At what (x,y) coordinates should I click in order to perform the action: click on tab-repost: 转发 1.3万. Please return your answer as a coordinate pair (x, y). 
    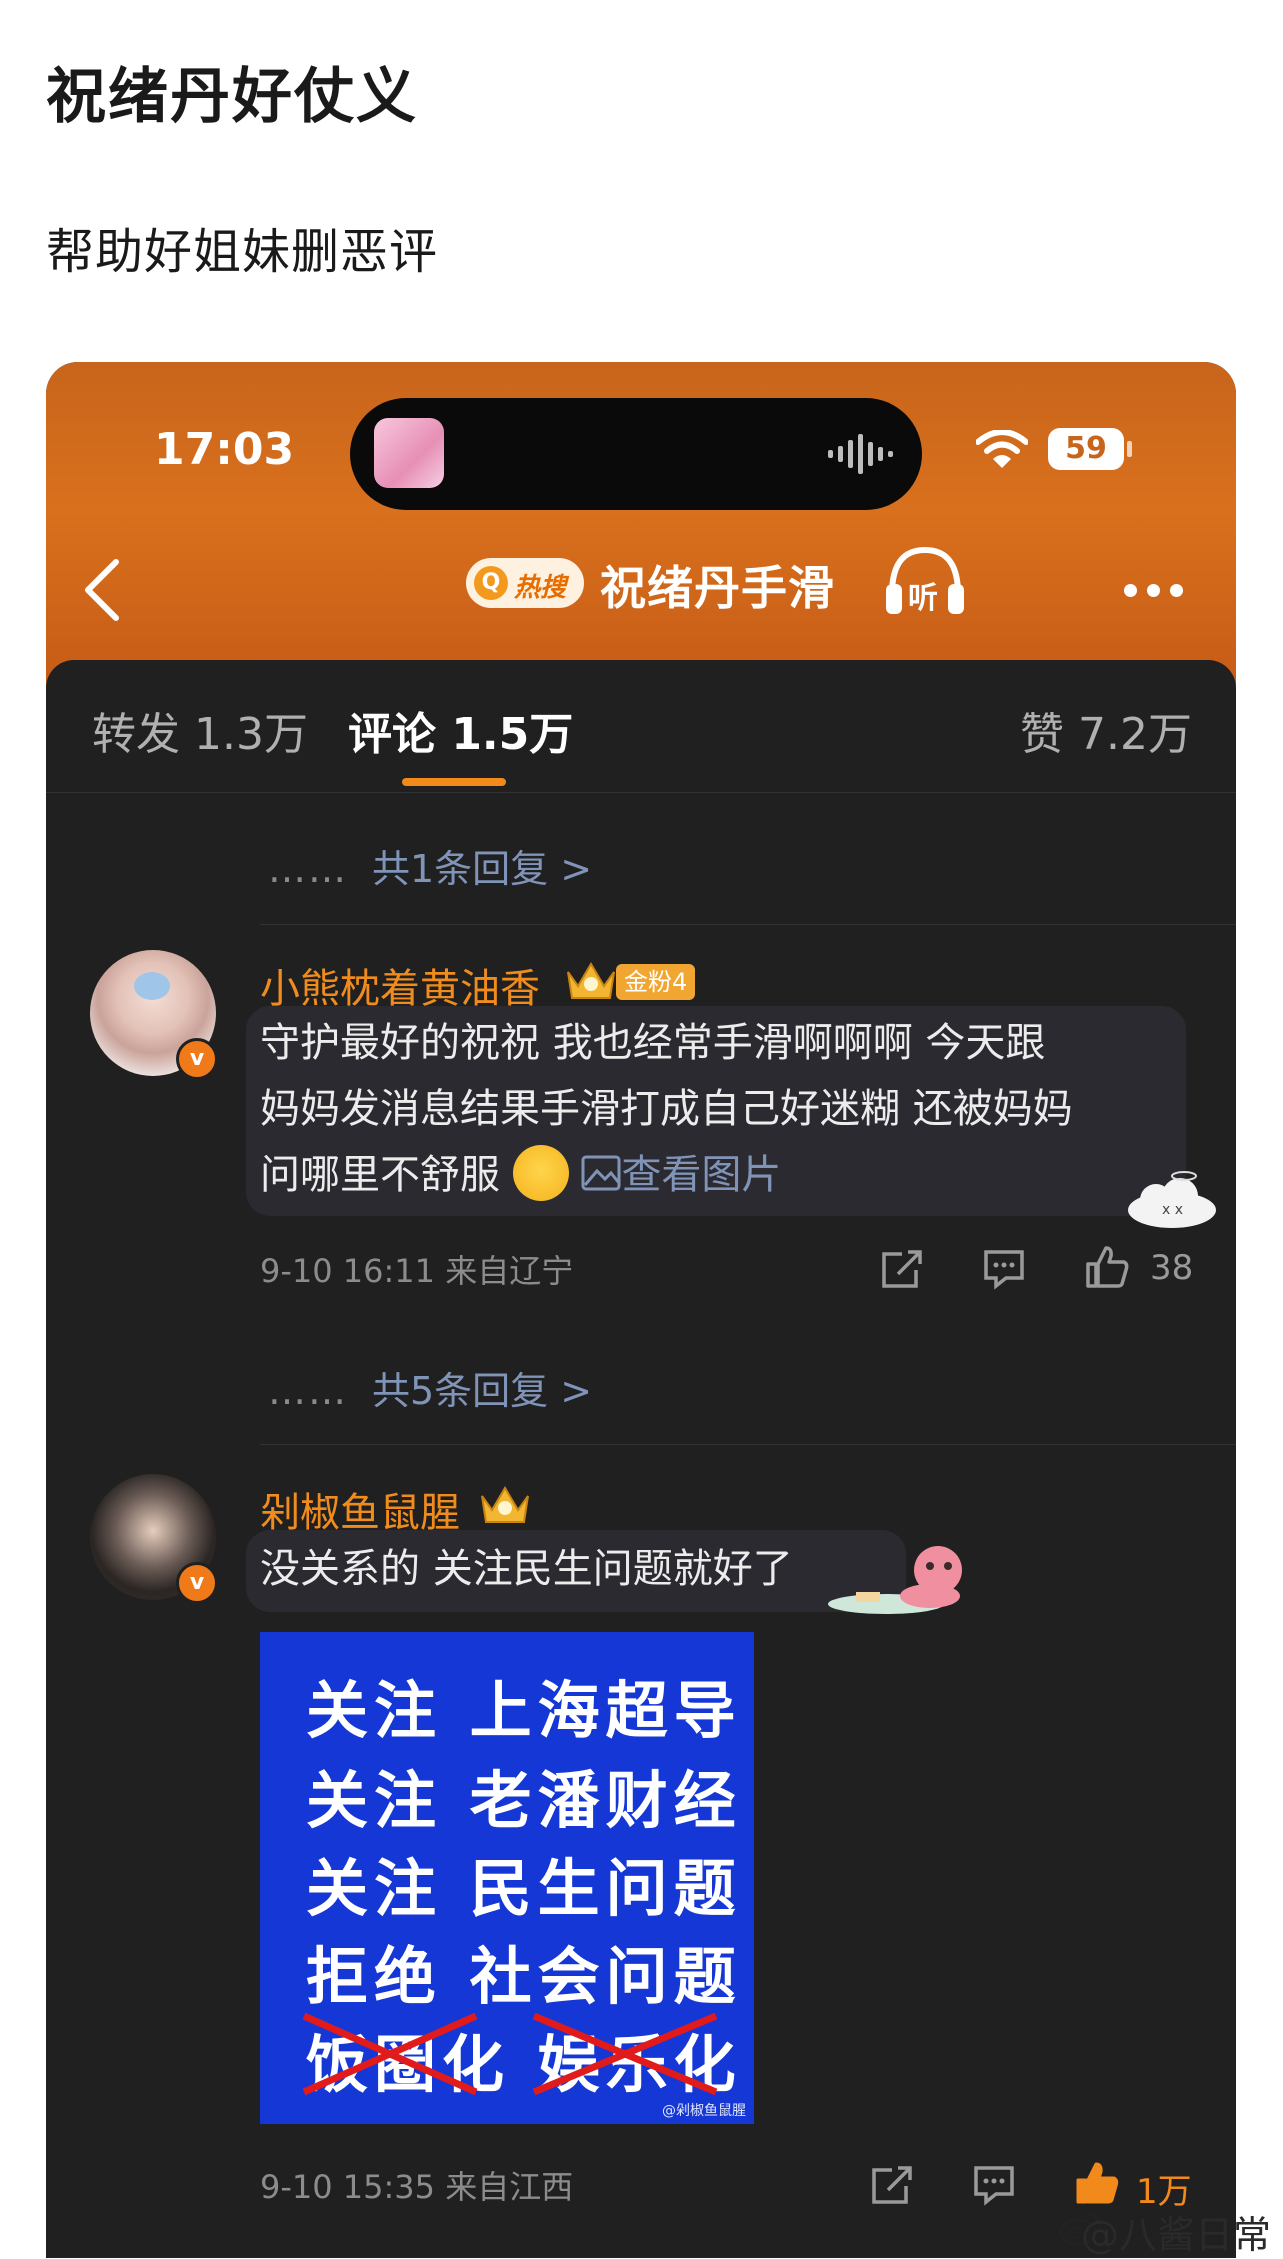
    Looking at the image, I should click on (200, 730).